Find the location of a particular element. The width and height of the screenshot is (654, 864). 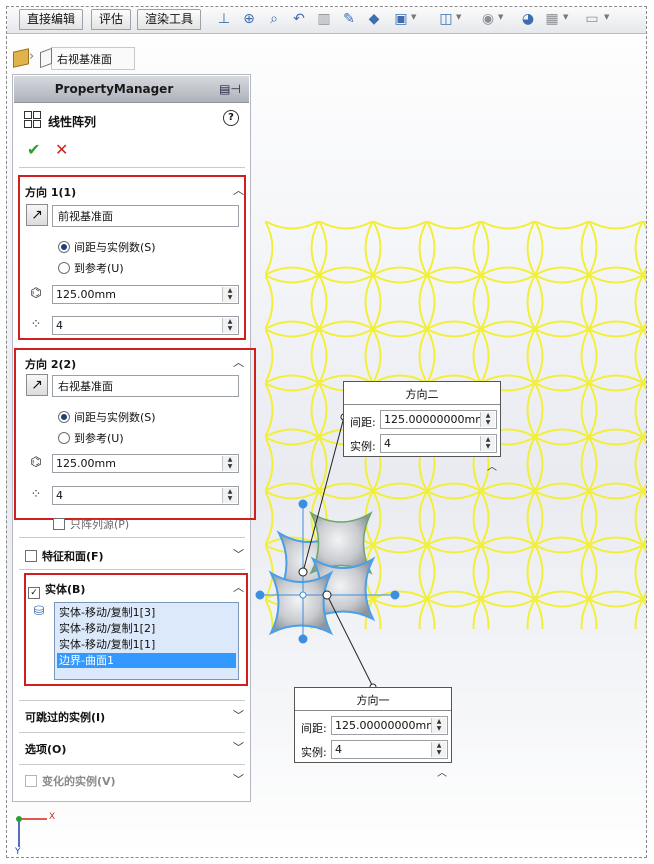

direction-1-count: 4 is located at coordinates (59, 325).